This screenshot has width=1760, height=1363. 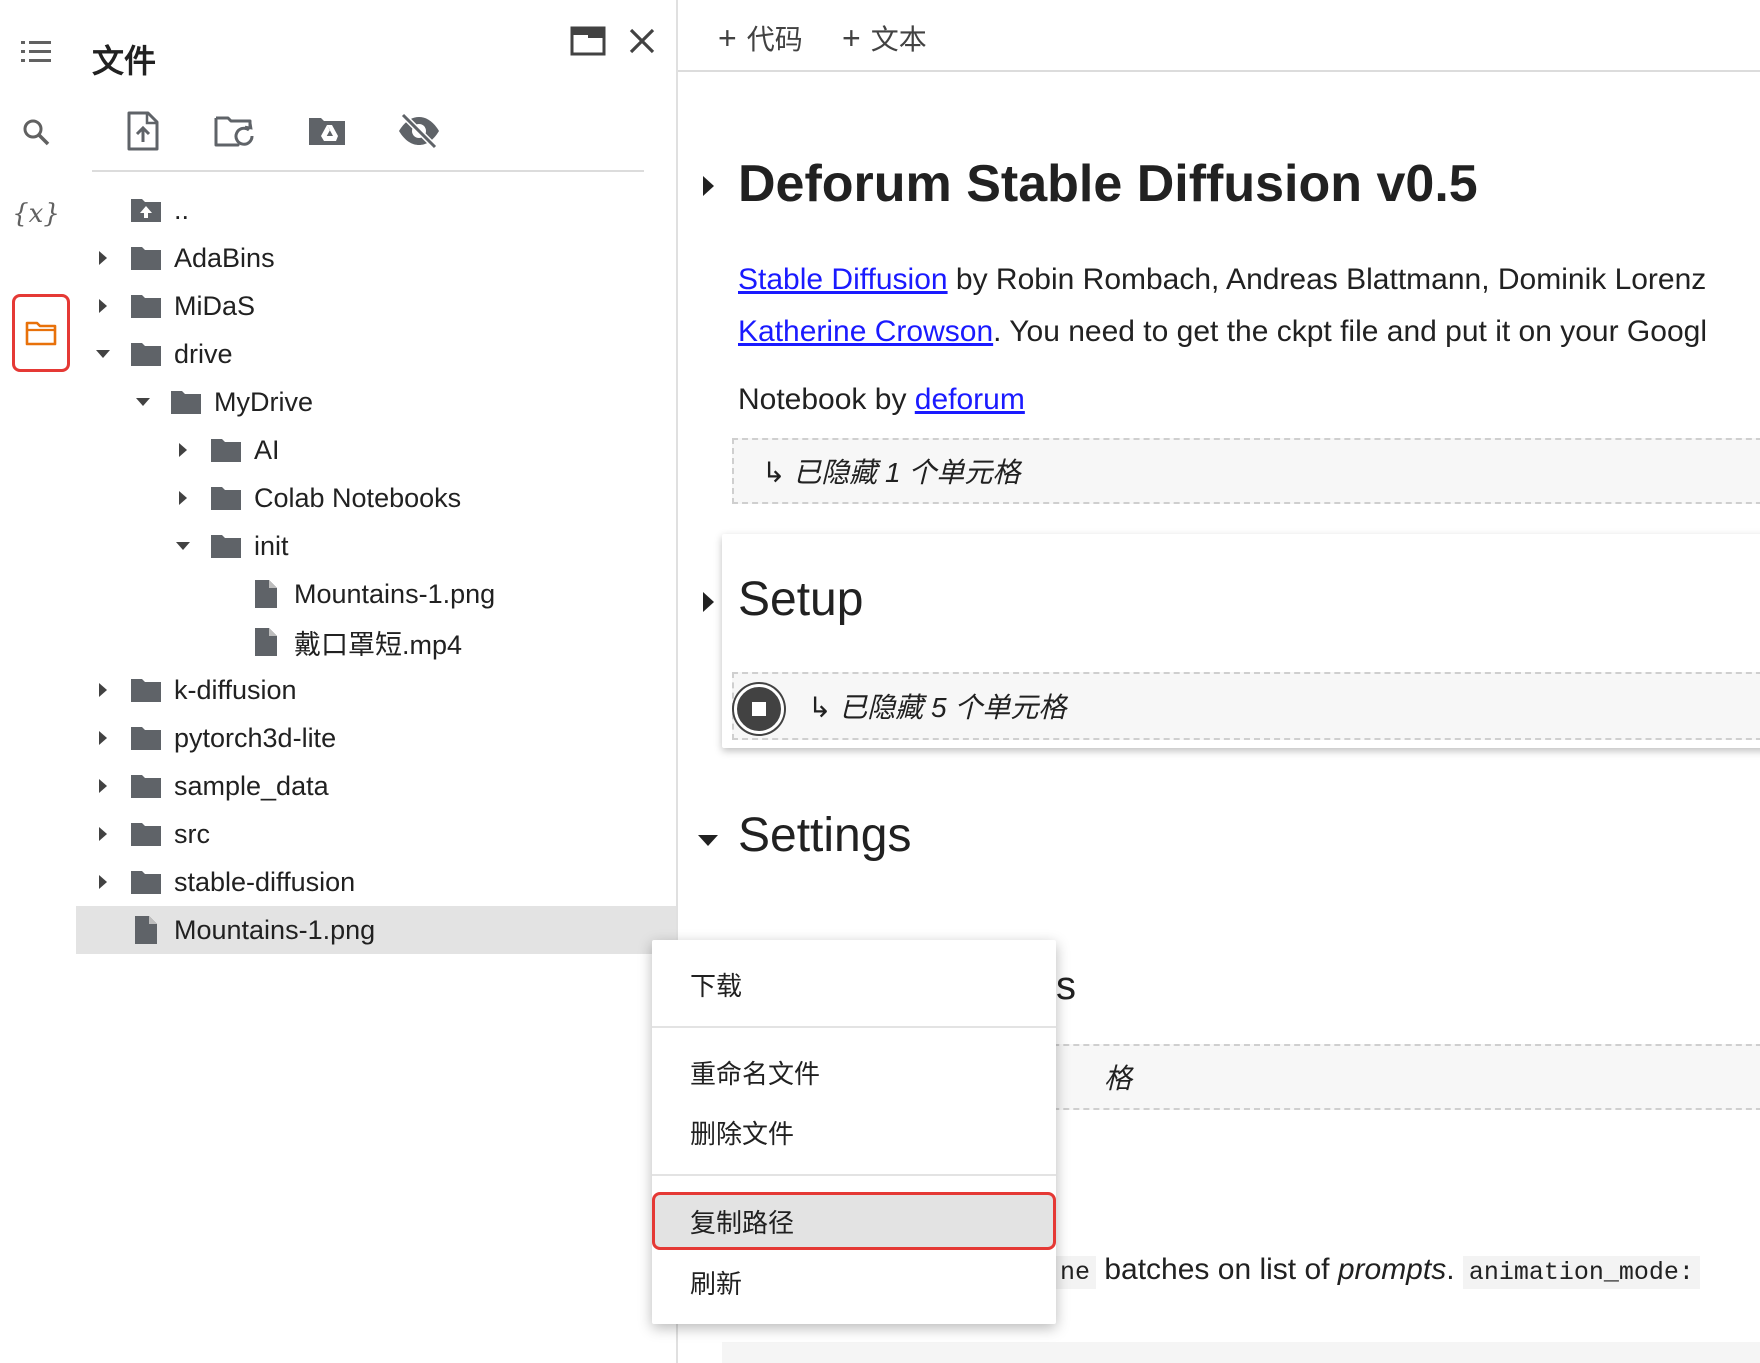 I want to click on hidden-cells-label: ↳ 已隐藏 5 个单元格, so click(x=937, y=707).